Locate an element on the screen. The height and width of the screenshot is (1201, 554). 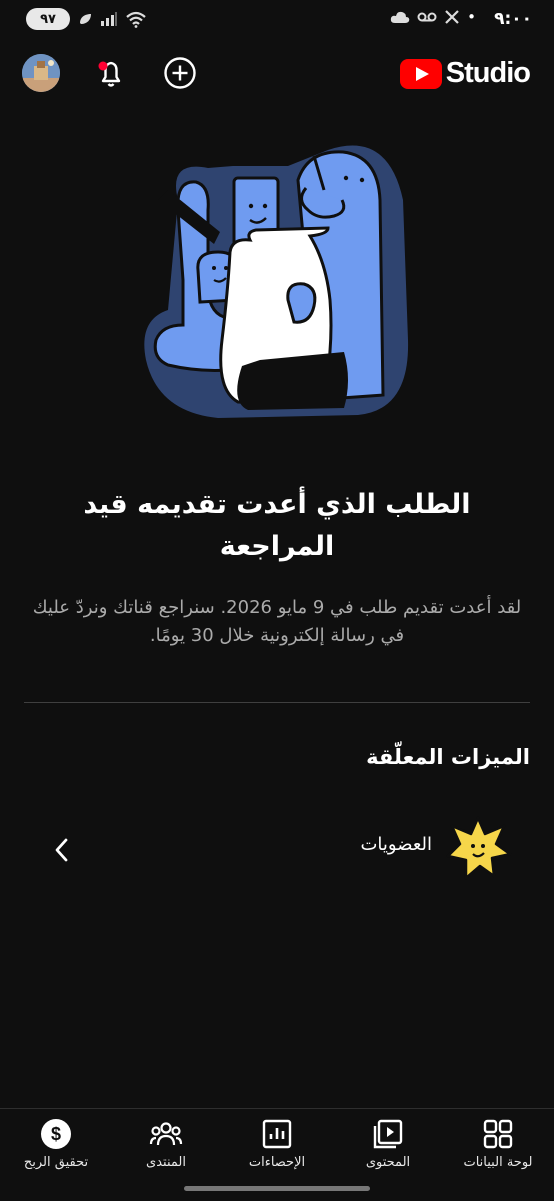
status-left-icons: ٩٧ is located at coordinates (86, 19).